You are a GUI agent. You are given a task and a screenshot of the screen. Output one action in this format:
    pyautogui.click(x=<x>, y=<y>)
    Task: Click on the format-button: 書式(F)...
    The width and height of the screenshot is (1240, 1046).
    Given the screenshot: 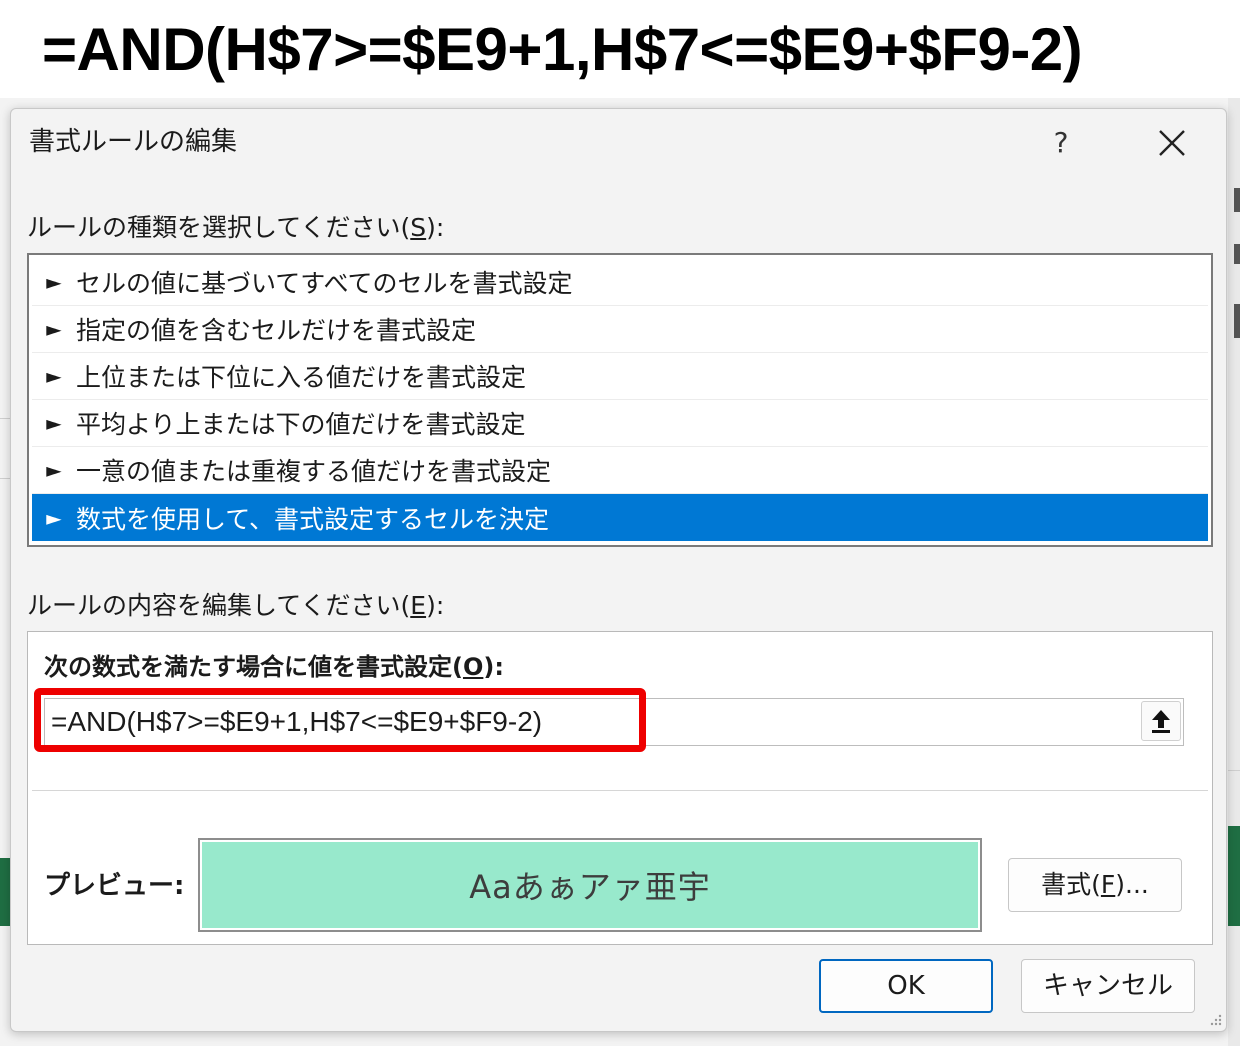 What is the action you would take?
    pyautogui.click(x=1095, y=885)
    